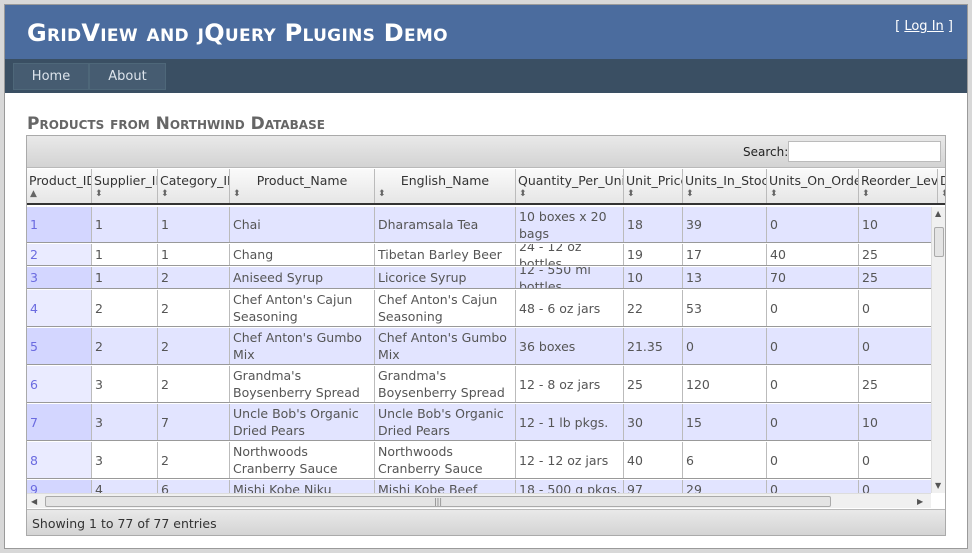  I want to click on column-header-reorder-level: Reorder_Level⬍, so click(898, 186).